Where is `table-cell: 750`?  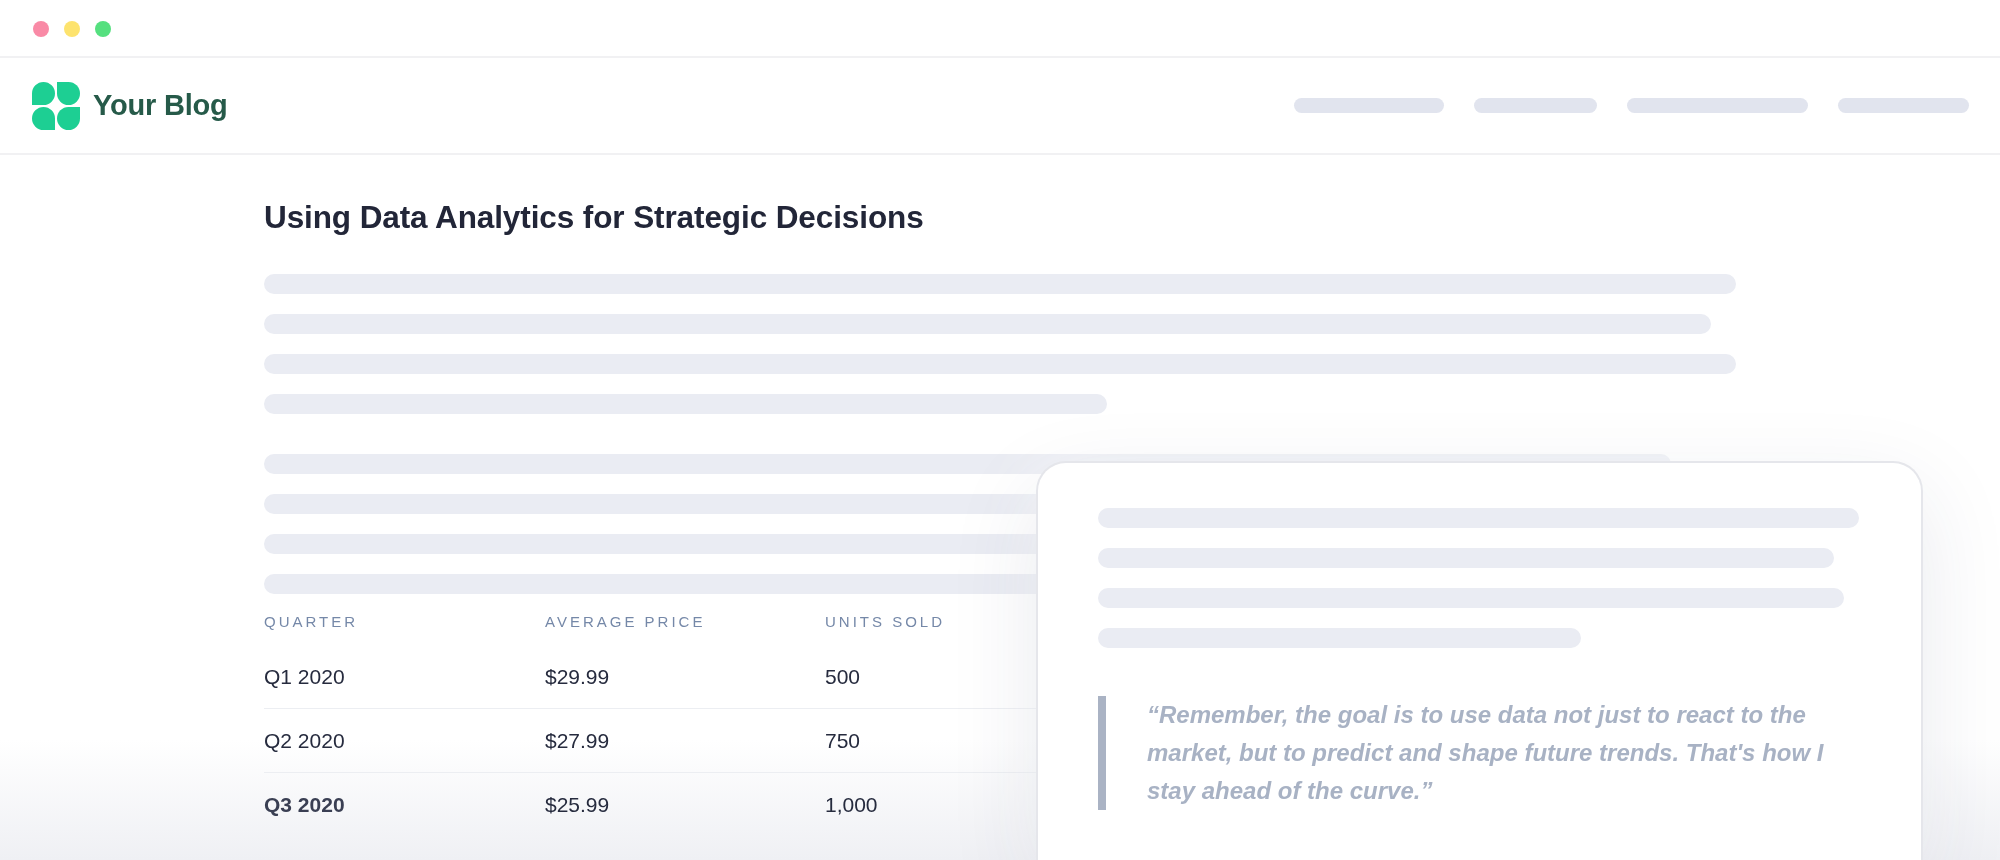
table-cell: 750 is located at coordinates (843, 740).